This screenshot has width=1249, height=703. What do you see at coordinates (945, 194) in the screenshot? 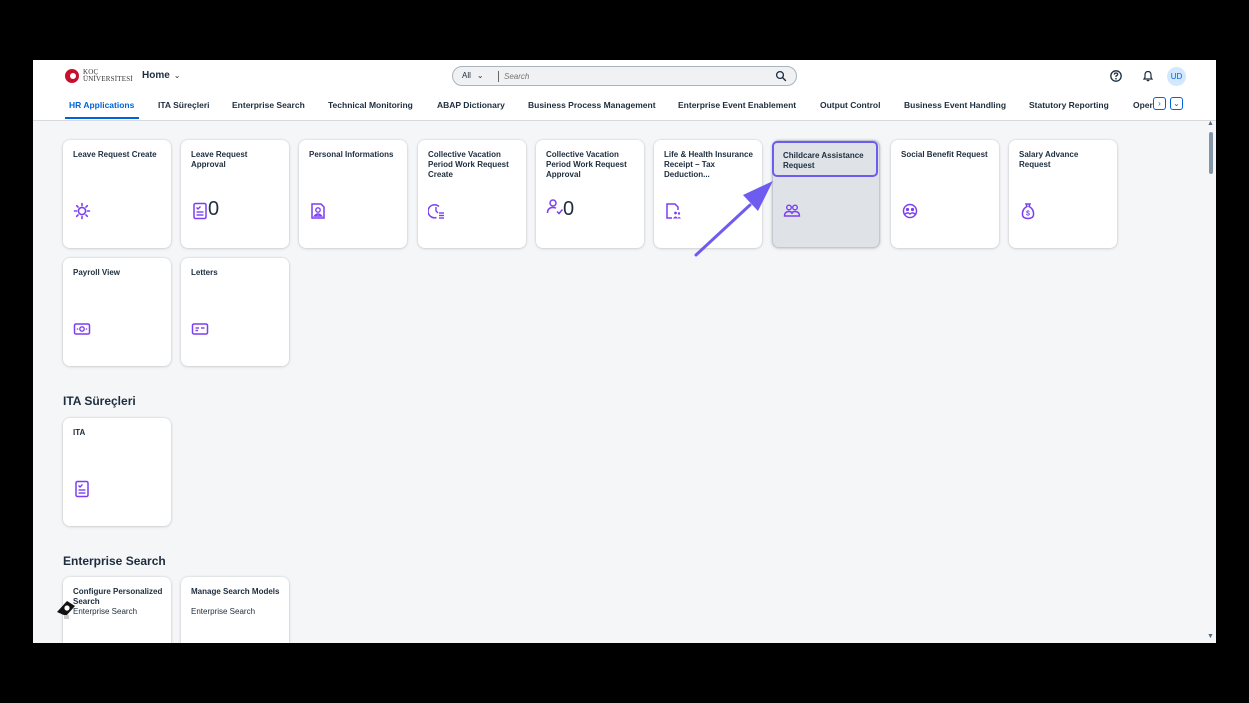
I see `tile-social-benefit: Social Benefit Request` at bounding box center [945, 194].